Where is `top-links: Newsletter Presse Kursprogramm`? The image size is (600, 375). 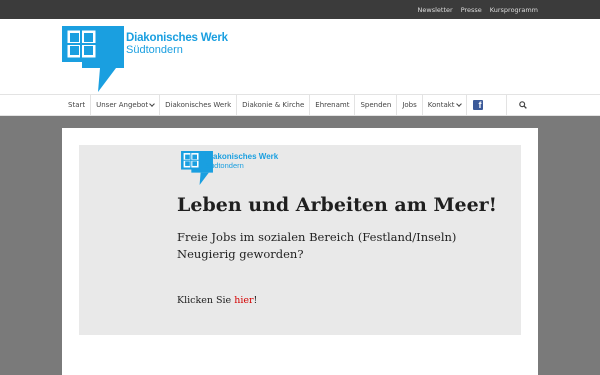 top-links: Newsletter Presse Kursprogramm is located at coordinates (478, 9).